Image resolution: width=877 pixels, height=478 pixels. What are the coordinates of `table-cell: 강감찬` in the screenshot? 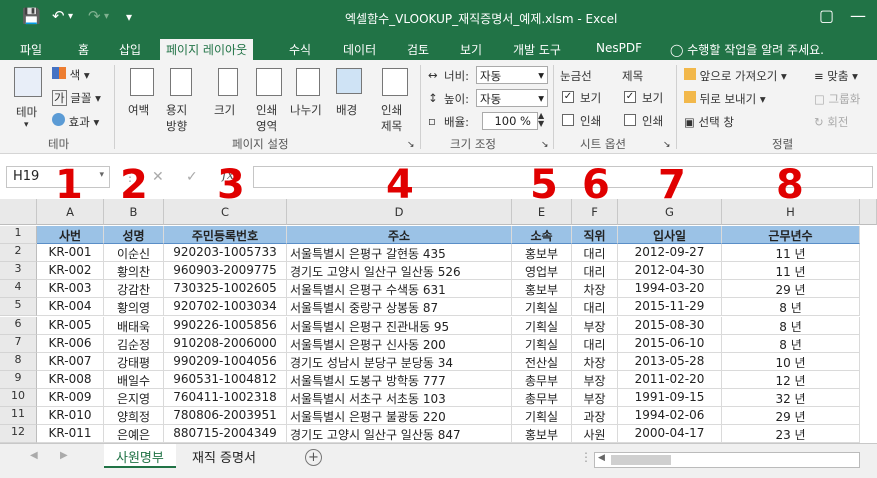 It's located at (134, 289).